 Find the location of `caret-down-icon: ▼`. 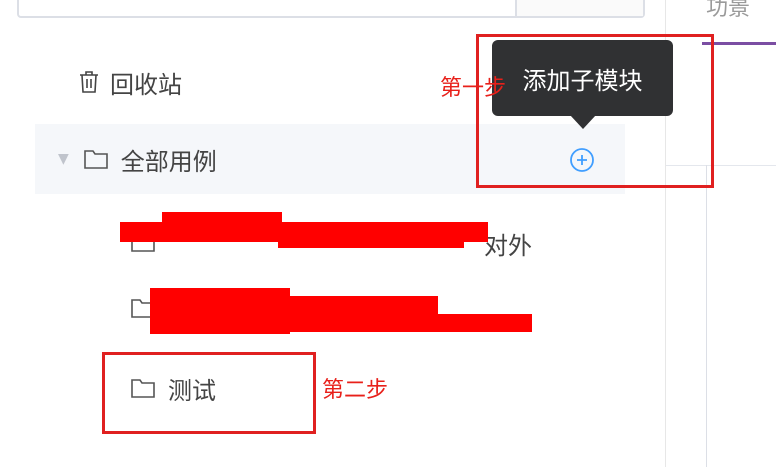

caret-down-icon: ▼ is located at coordinates (63, 159).